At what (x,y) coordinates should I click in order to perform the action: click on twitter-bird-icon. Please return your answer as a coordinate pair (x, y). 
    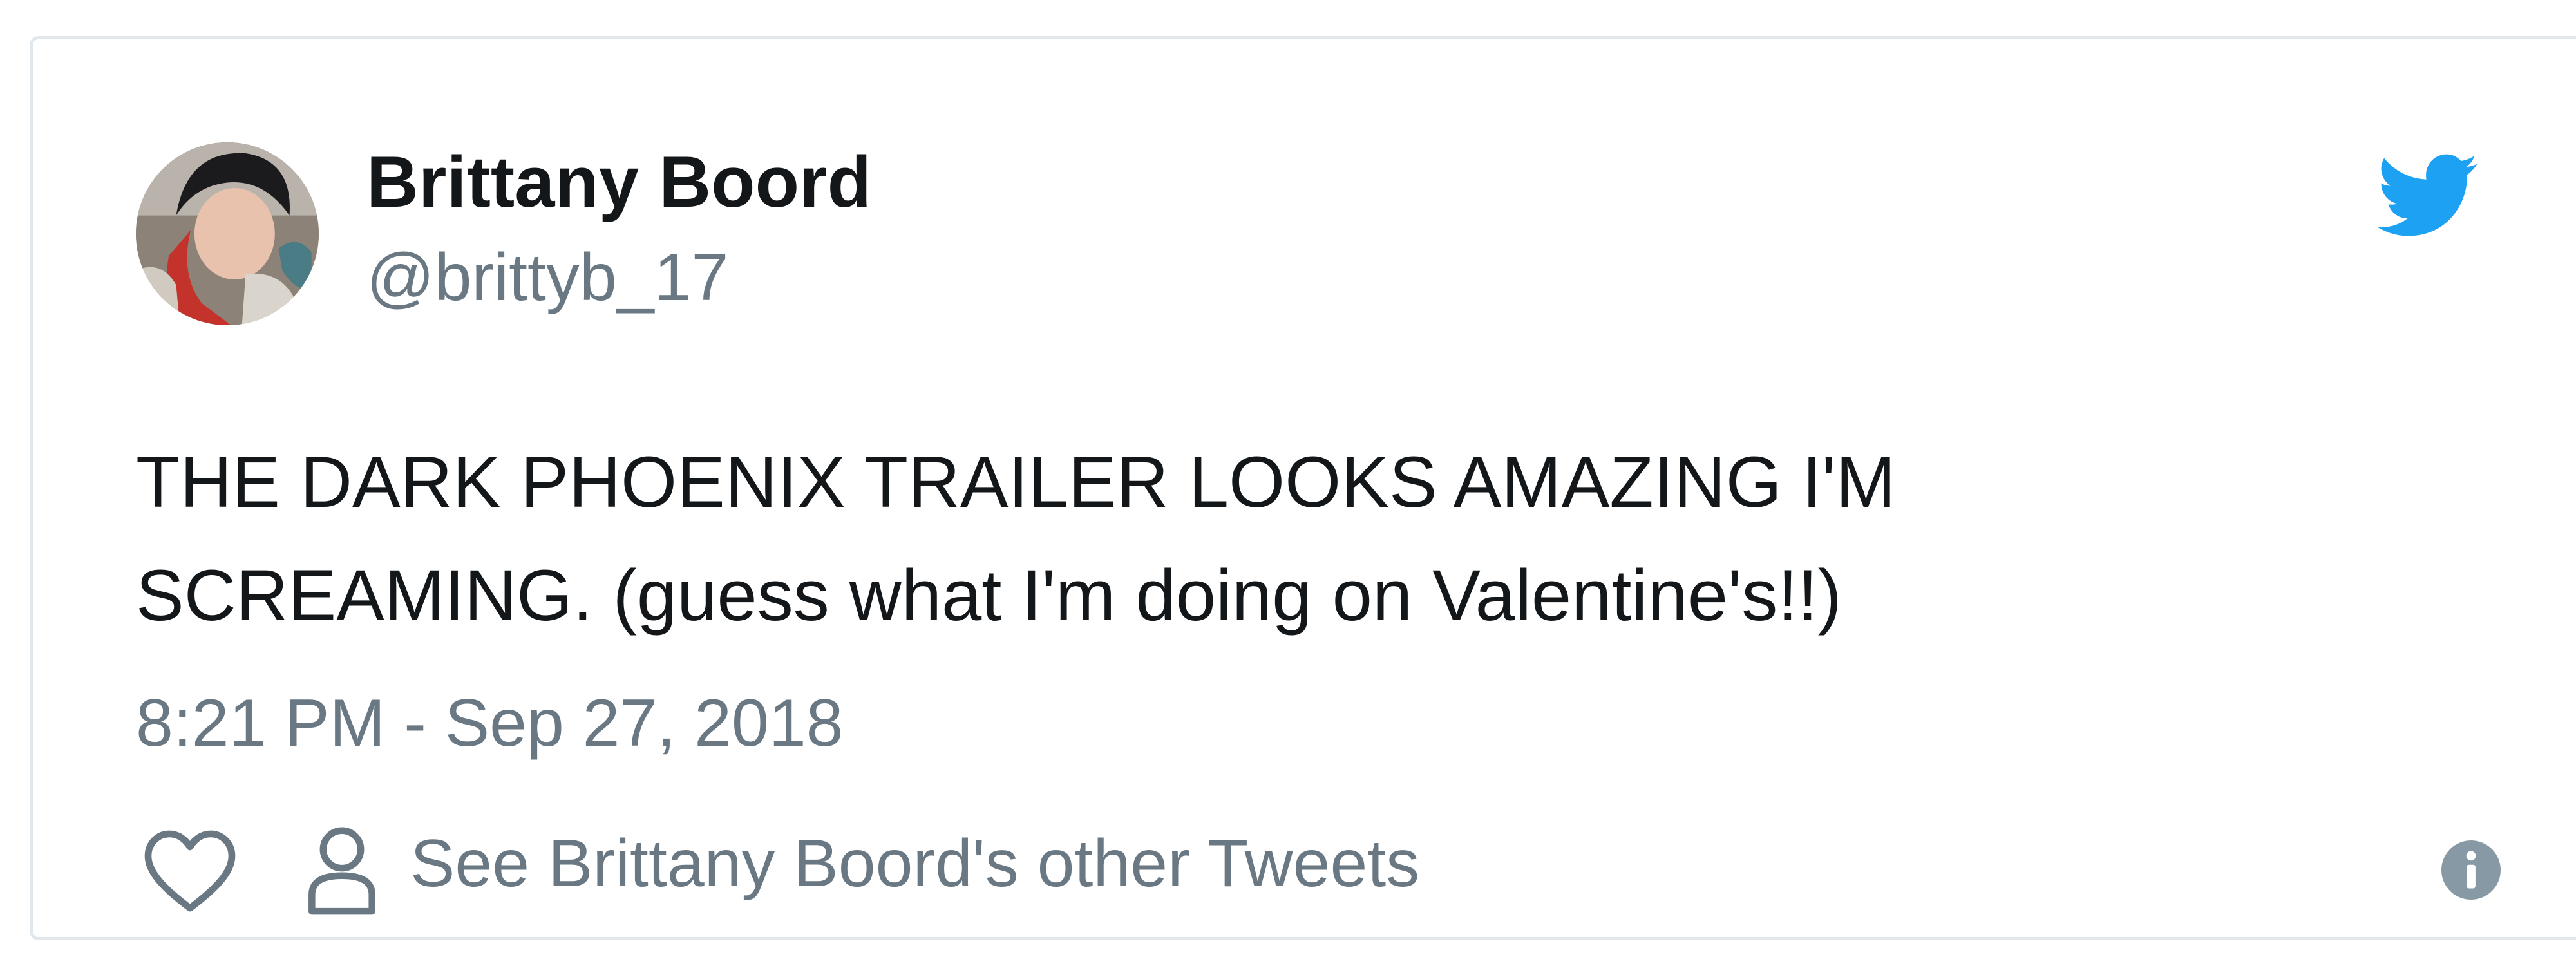
    Looking at the image, I should click on (2428, 196).